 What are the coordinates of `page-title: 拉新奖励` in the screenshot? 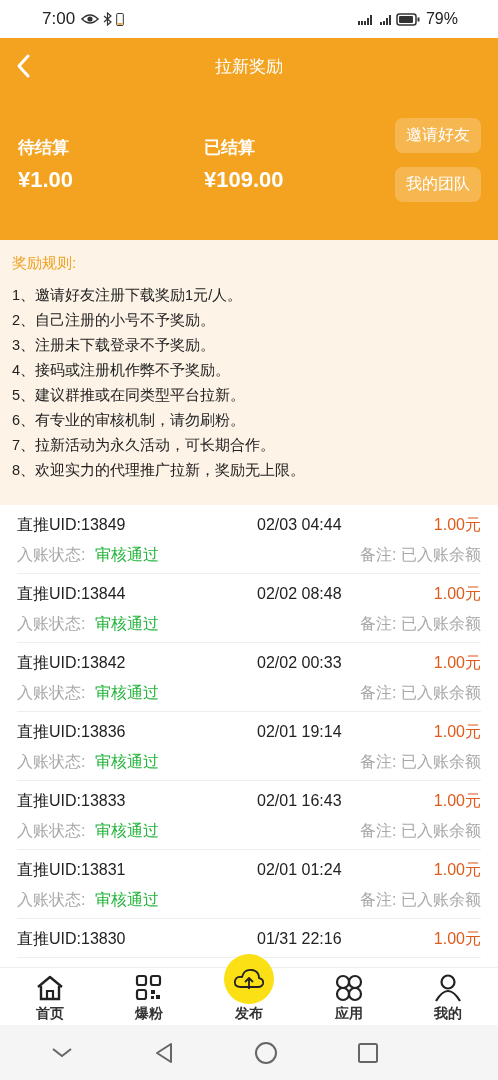 It's located at (249, 66).